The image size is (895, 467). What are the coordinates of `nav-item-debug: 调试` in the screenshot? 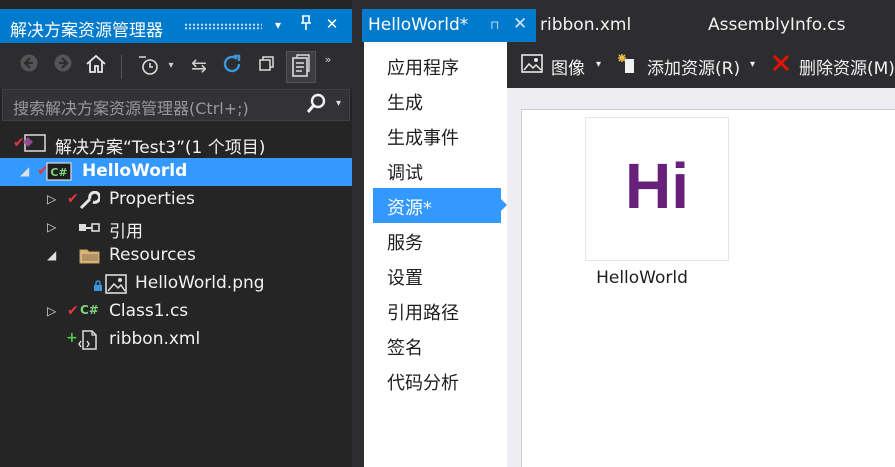 It's located at (436, 170).